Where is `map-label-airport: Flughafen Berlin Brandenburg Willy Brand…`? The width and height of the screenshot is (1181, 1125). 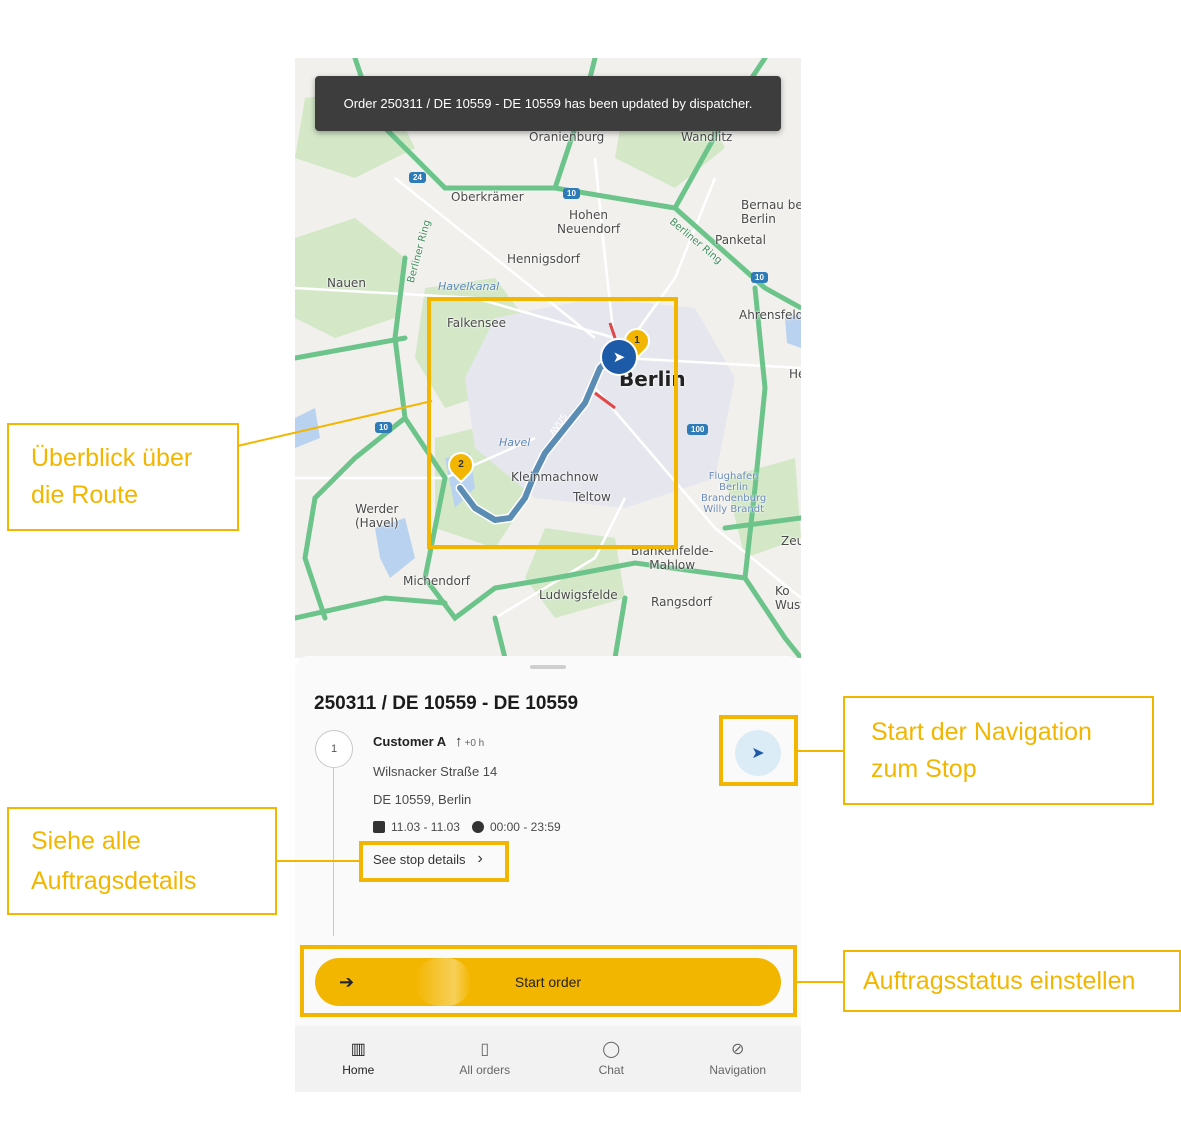 map-label-airport: Flughafen Berlin Brandenburg Willy Brand… is located at coordinates (734, 493).